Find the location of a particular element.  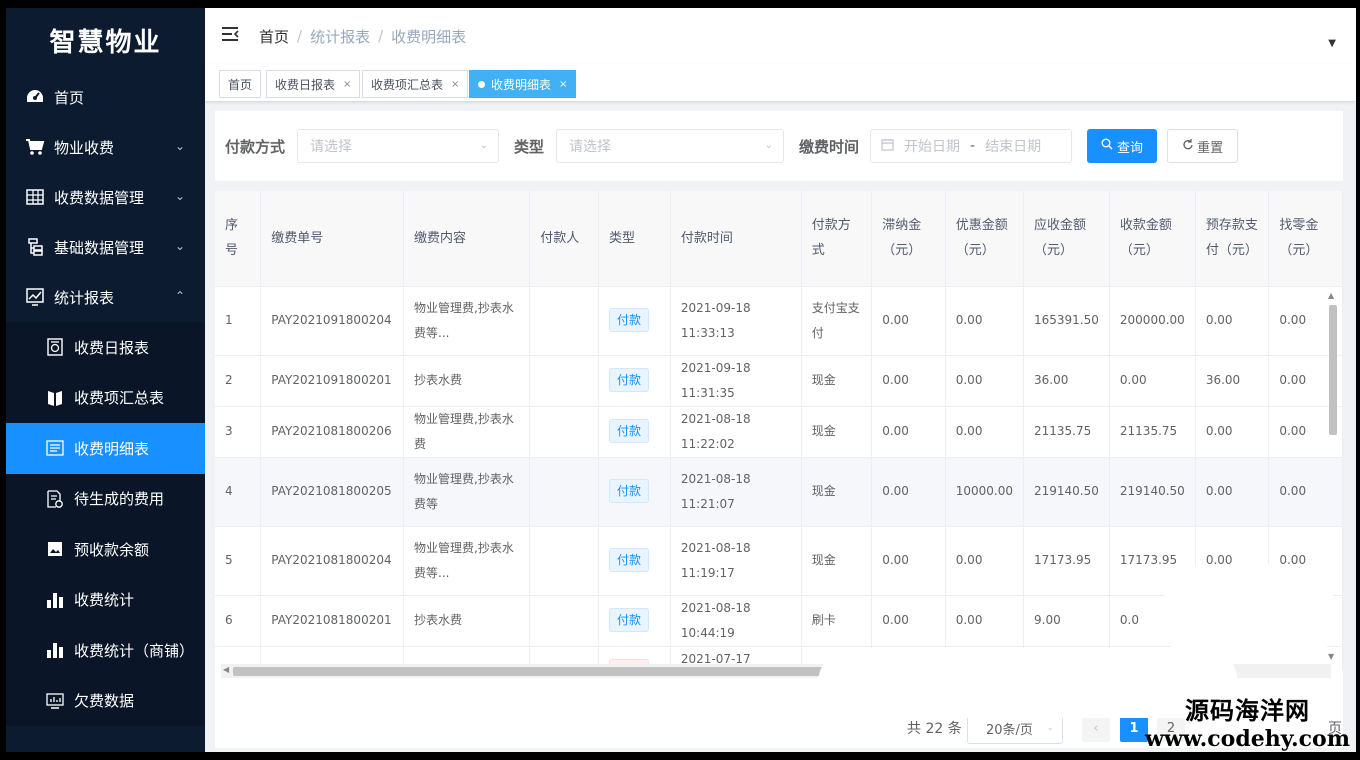

reset-button: 重置 is located at coordinates (1203, 146).